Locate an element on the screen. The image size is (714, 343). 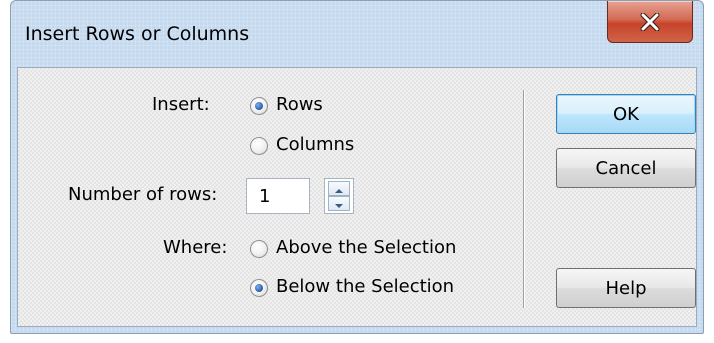
above-selection-label: Above the Selection is located at coordinates (366, 247).